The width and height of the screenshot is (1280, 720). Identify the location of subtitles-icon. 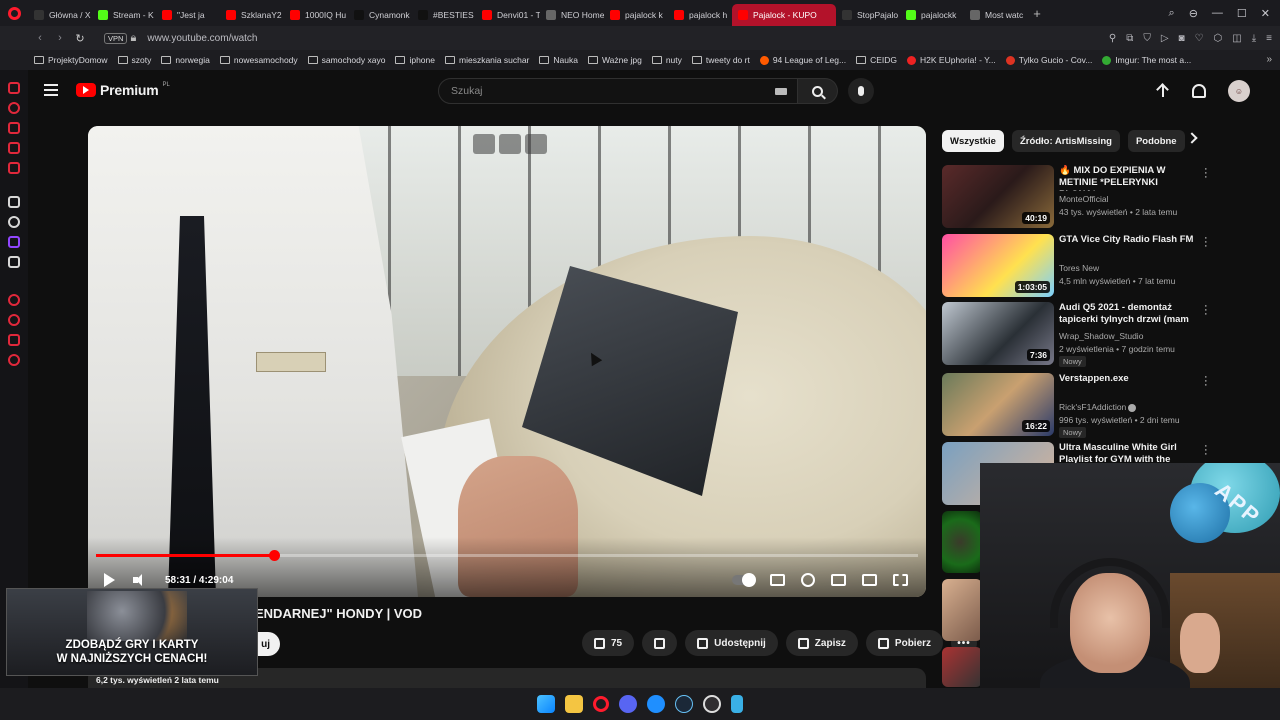
(777, 580).